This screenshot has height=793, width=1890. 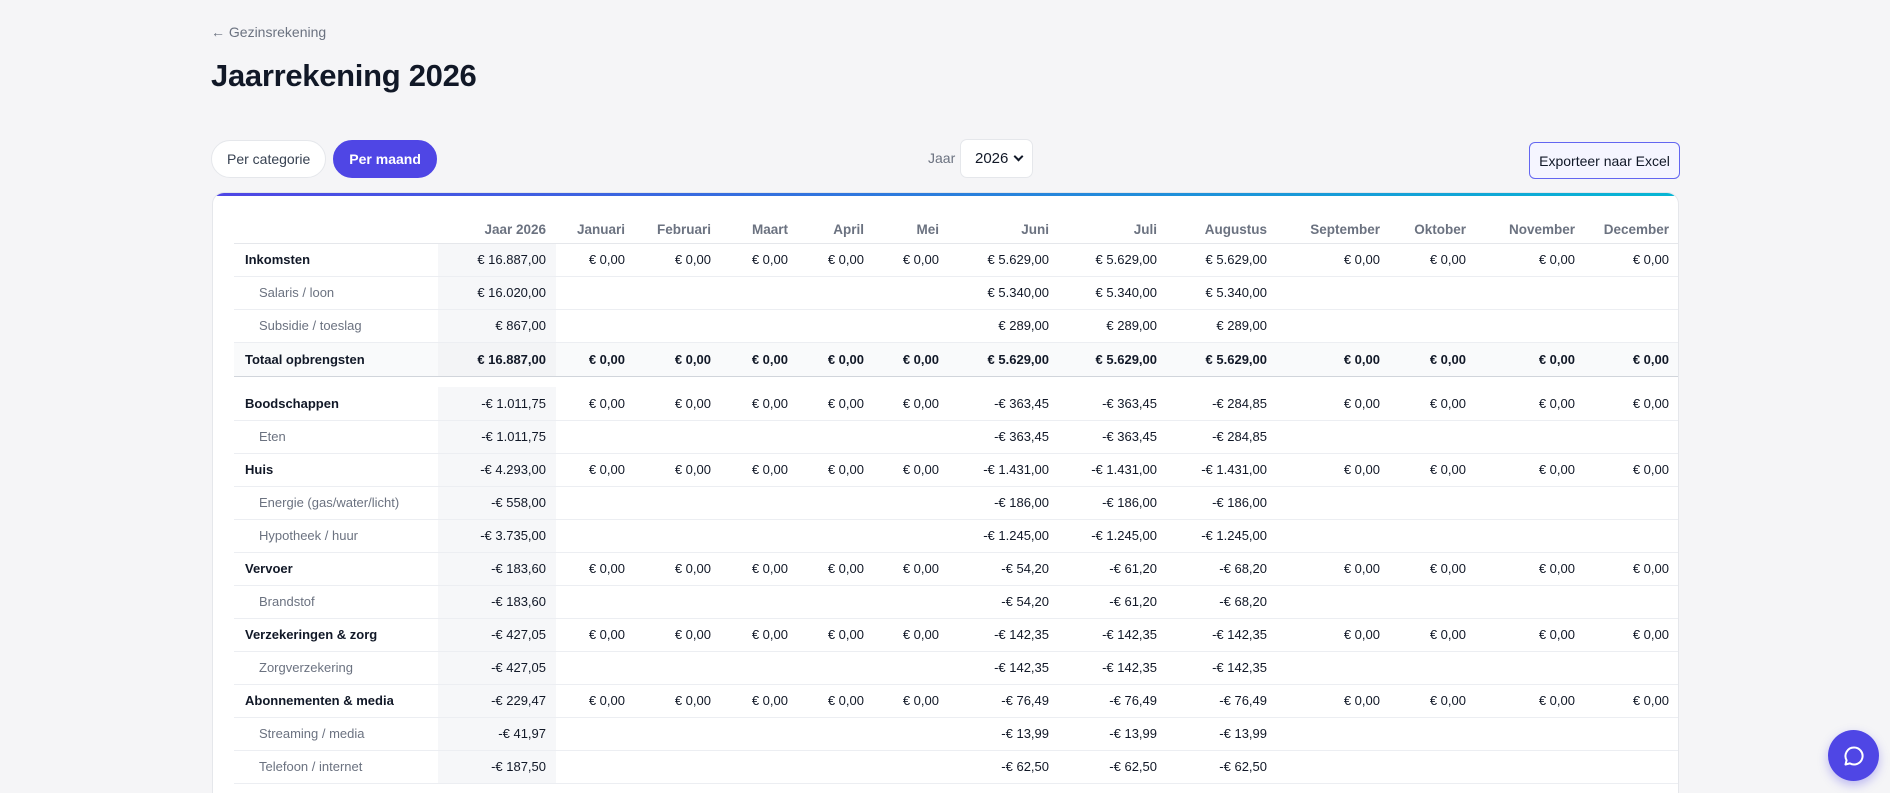 I want to click on year-total-cell: -€ 427,05, so click(x=497, y=668).